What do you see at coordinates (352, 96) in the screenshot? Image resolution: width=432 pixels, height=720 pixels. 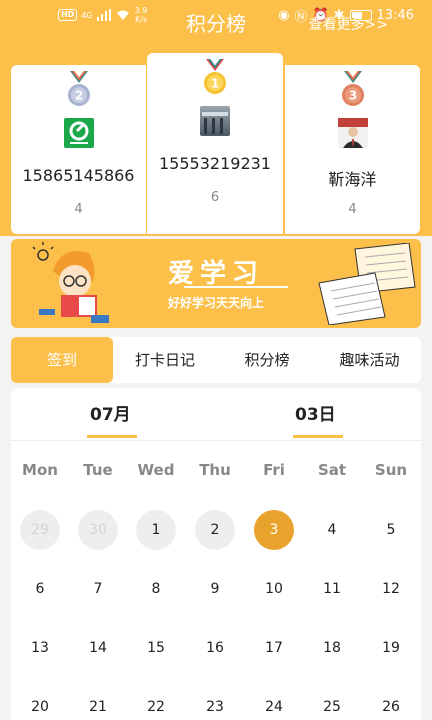 I see `medal-rank-3: 3` at bounding box center [352, 96].